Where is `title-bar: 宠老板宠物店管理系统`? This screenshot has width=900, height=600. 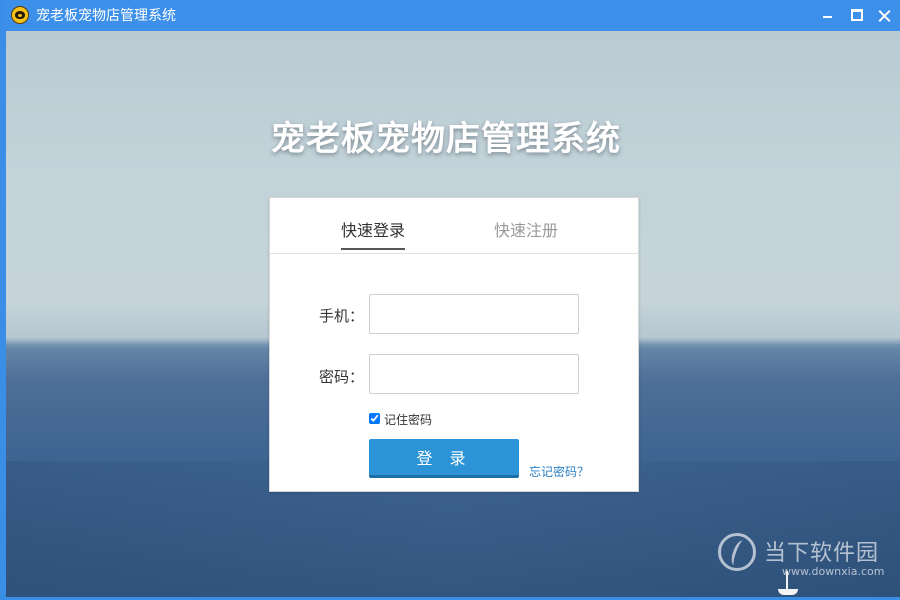
title-bar: 宠老板宠物店管理系统 is located at coordinates (451, 15).